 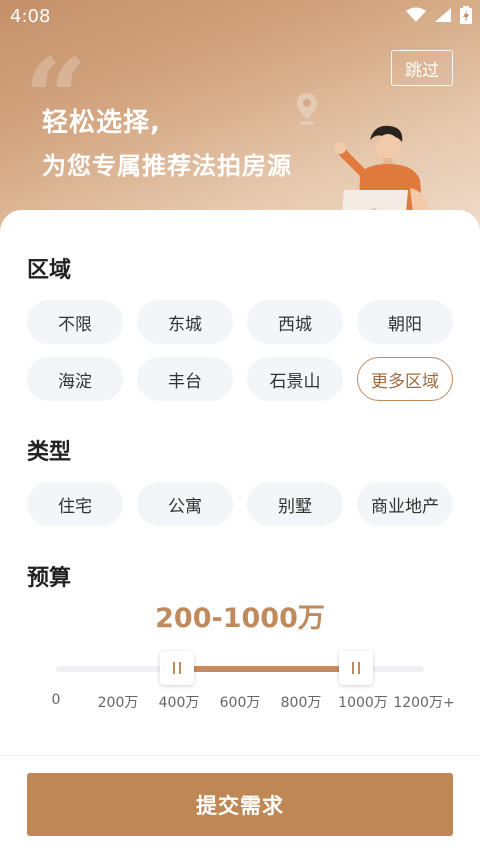 I want to click on budget-tick-label: 800万, so click(x=301, y=703).